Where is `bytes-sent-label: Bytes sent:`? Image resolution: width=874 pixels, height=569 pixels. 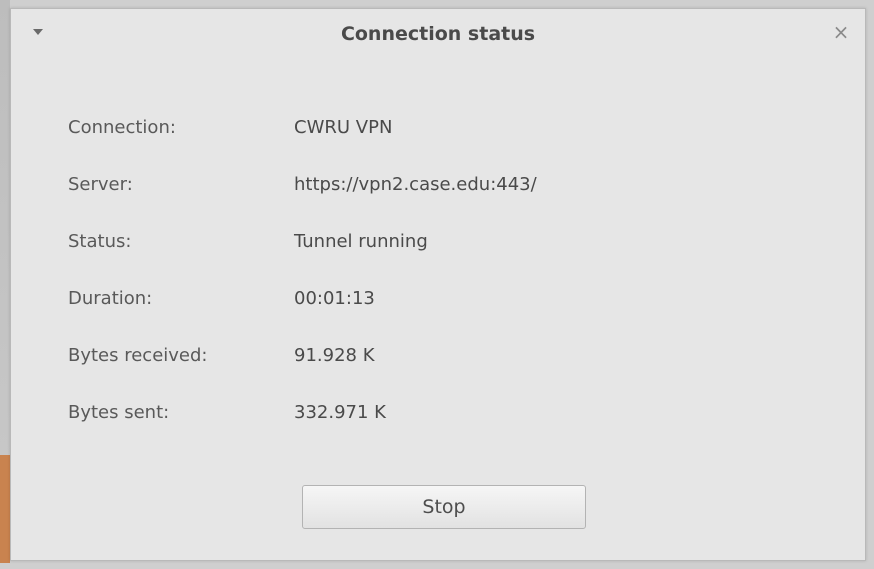
bytes-sent-label: Bytes sent: is located at coordinates (119, 412).